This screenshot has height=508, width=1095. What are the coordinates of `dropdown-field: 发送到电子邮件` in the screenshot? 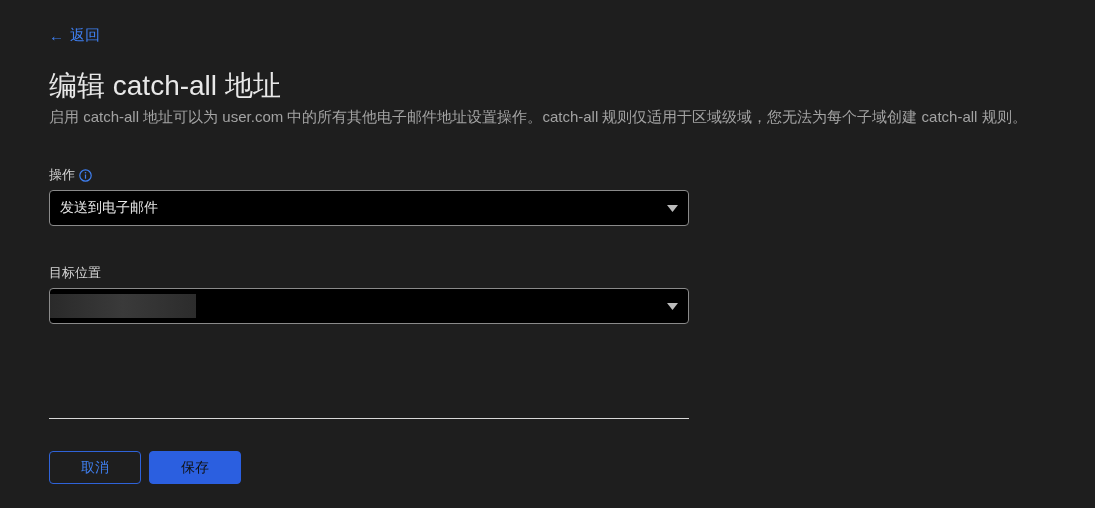 It's located at (369, 208).